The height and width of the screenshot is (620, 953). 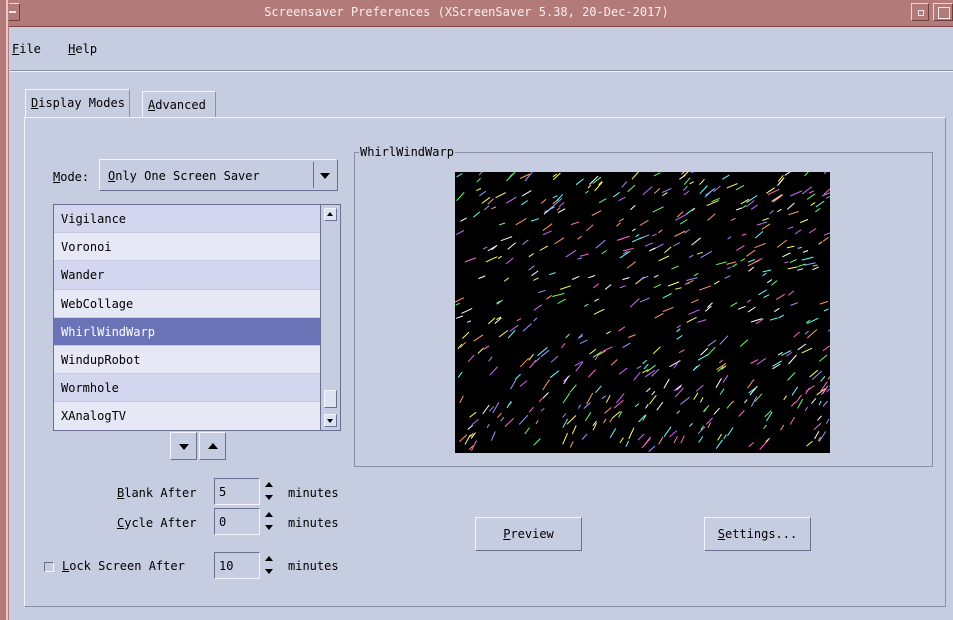 What do you see at coordinates (187, 416) in the screenshot?
I see `list-item: XAnalogTV` at bounding box center [187, 416].